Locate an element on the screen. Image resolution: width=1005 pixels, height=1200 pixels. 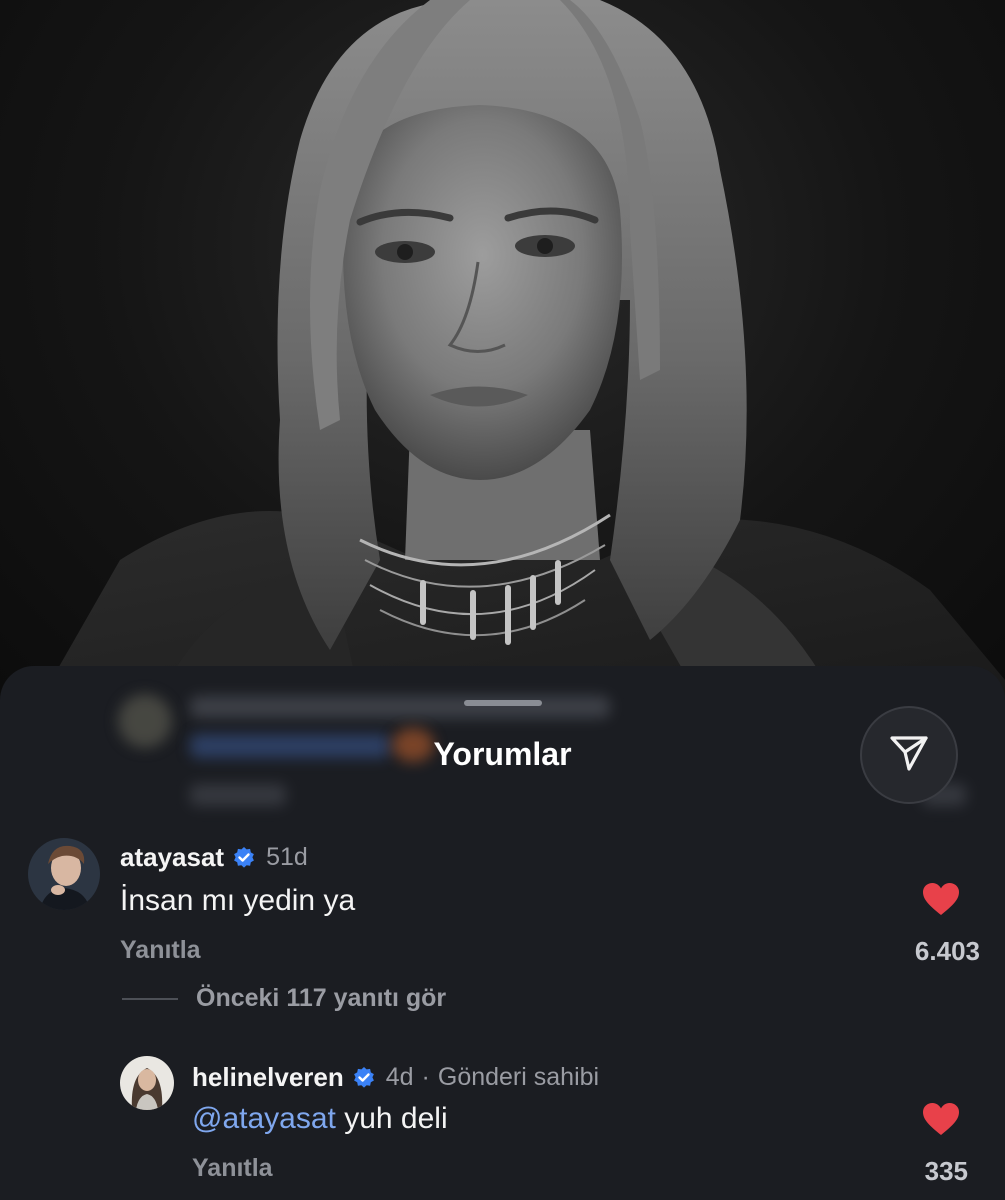
post-owner-label: Gönderi sahibi is located at coordinates (518, 1077).